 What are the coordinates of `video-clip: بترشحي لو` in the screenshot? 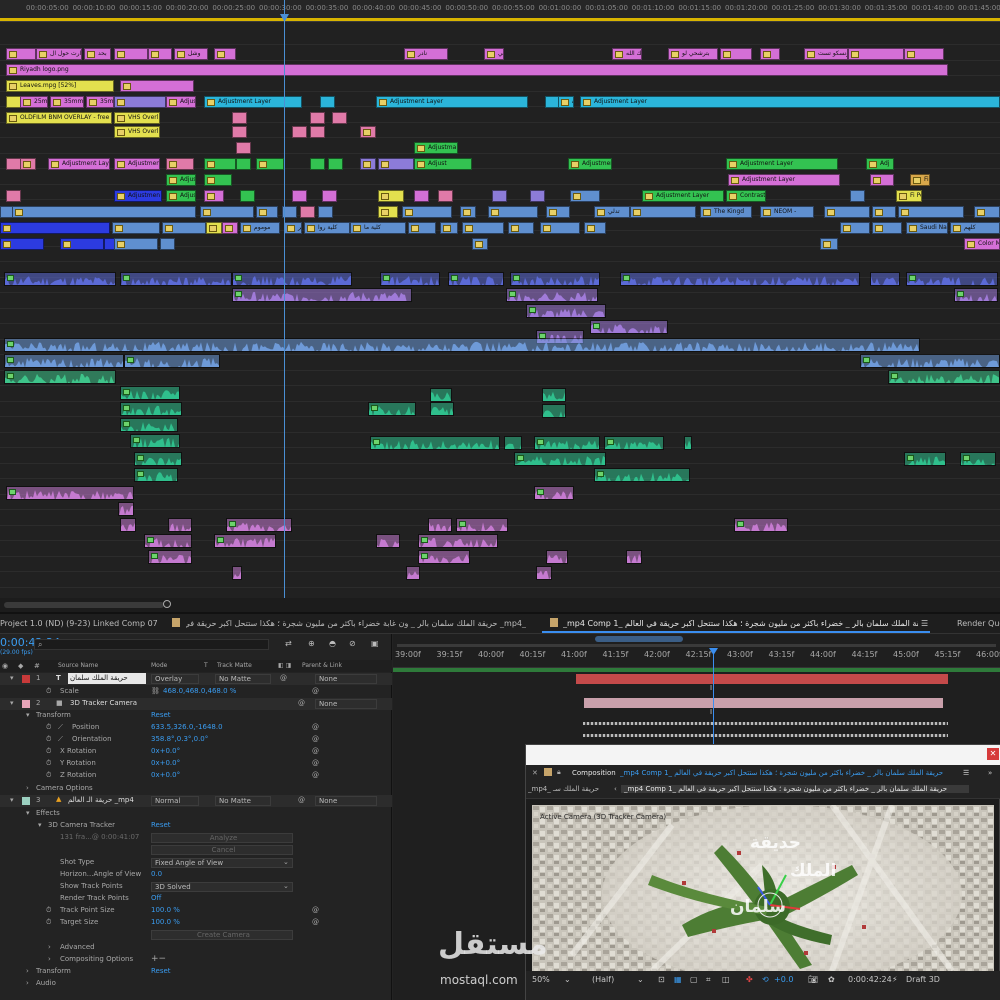 It's located at (693, 54).